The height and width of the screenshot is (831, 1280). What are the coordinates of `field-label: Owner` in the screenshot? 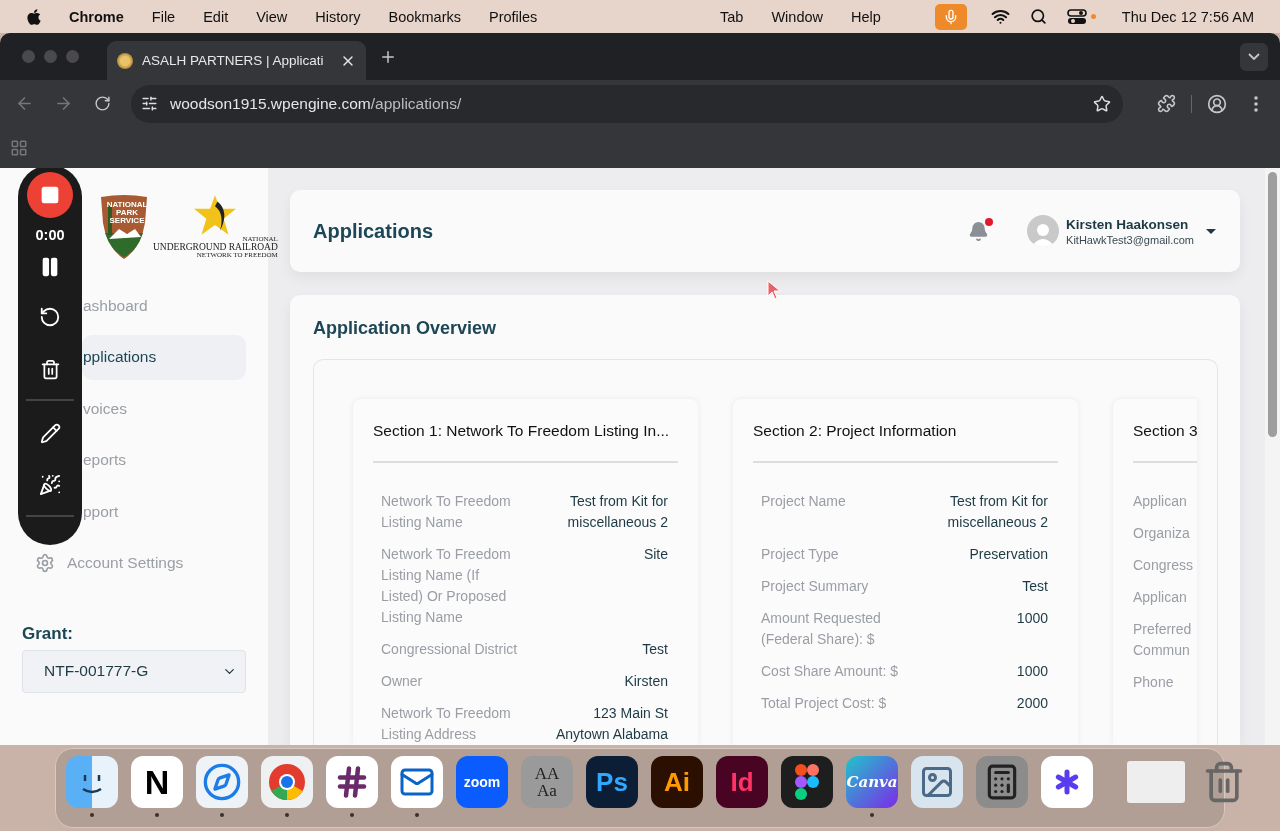 It's located at (402, 681).